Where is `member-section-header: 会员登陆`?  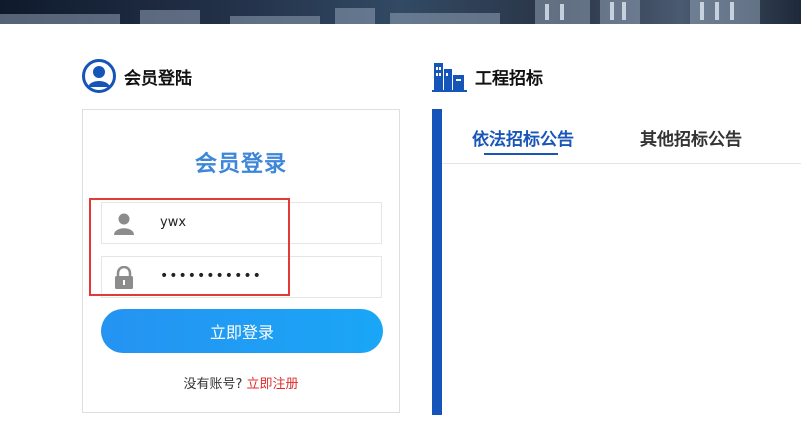
member-section-header: 会员登陆 is located at coordinates (137, 76).